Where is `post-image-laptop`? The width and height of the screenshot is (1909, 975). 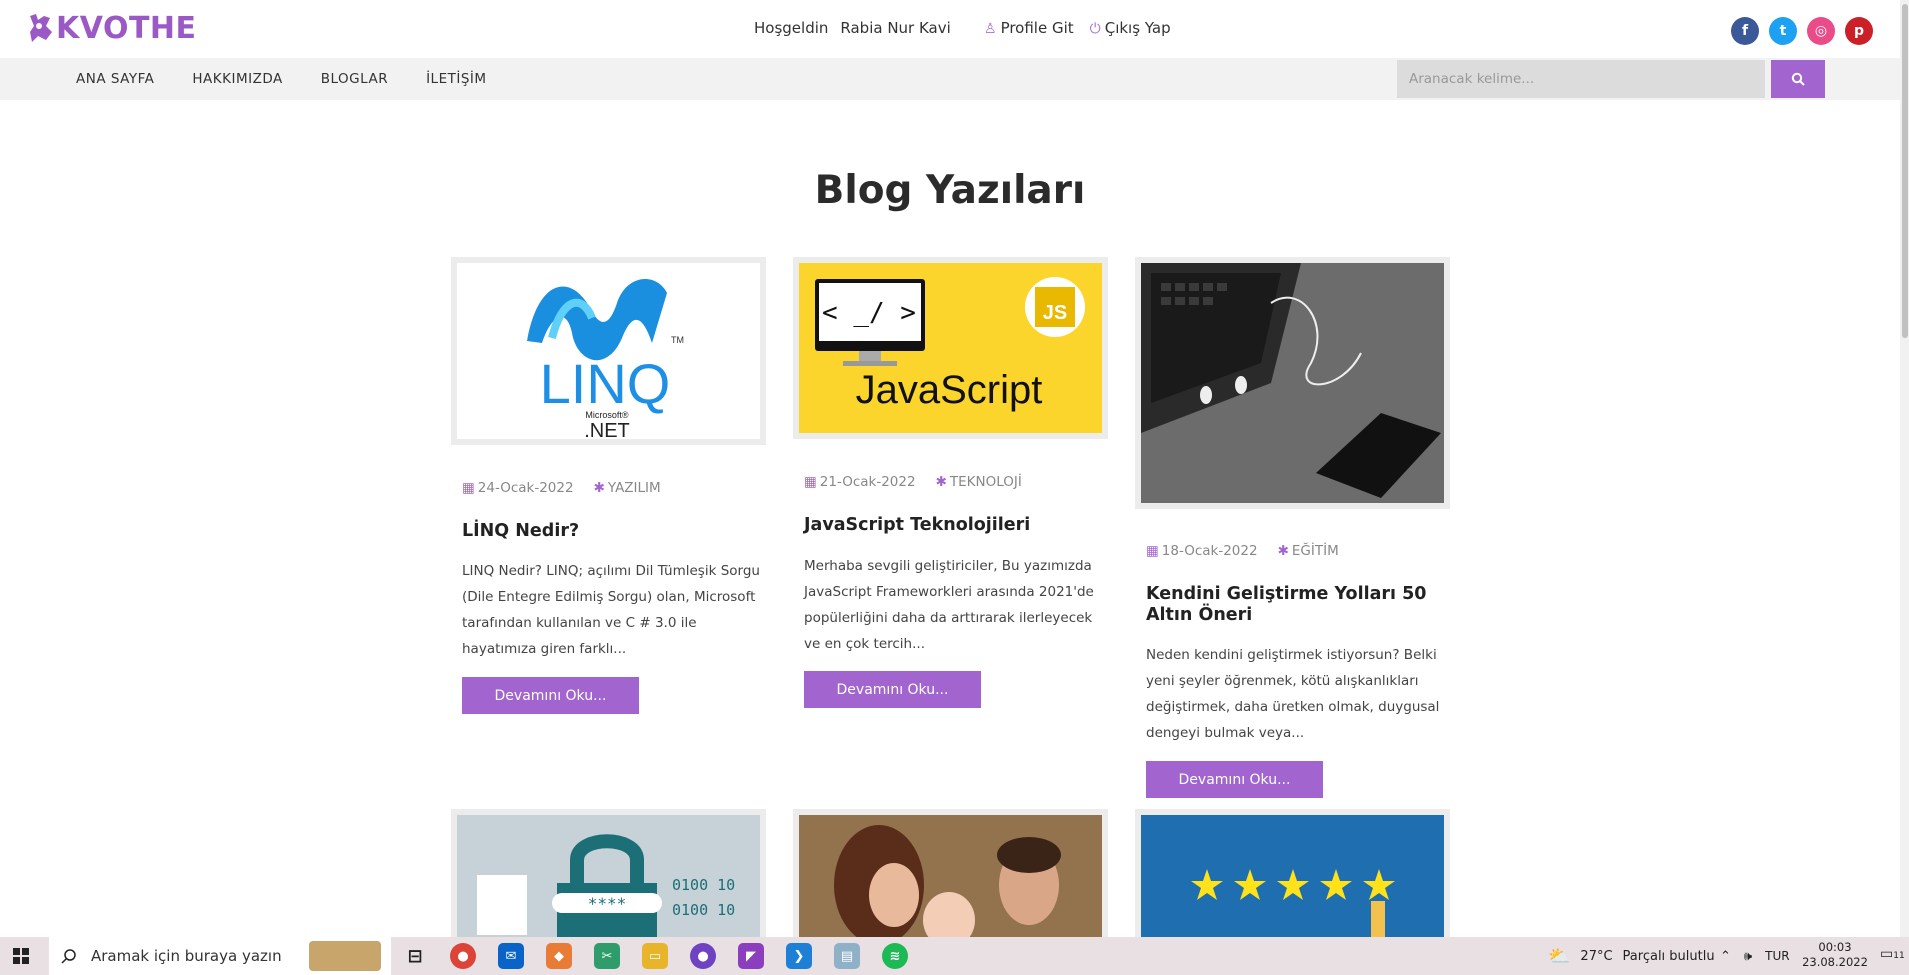
post-image-laptop is located at coordinates (1292, 383).